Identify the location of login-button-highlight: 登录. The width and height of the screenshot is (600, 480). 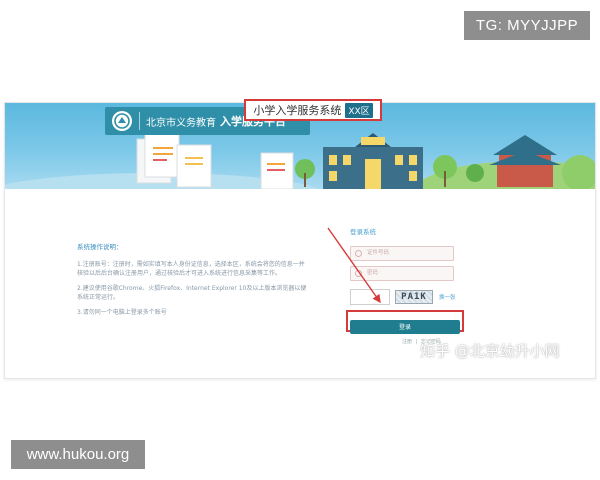
(405, 322).